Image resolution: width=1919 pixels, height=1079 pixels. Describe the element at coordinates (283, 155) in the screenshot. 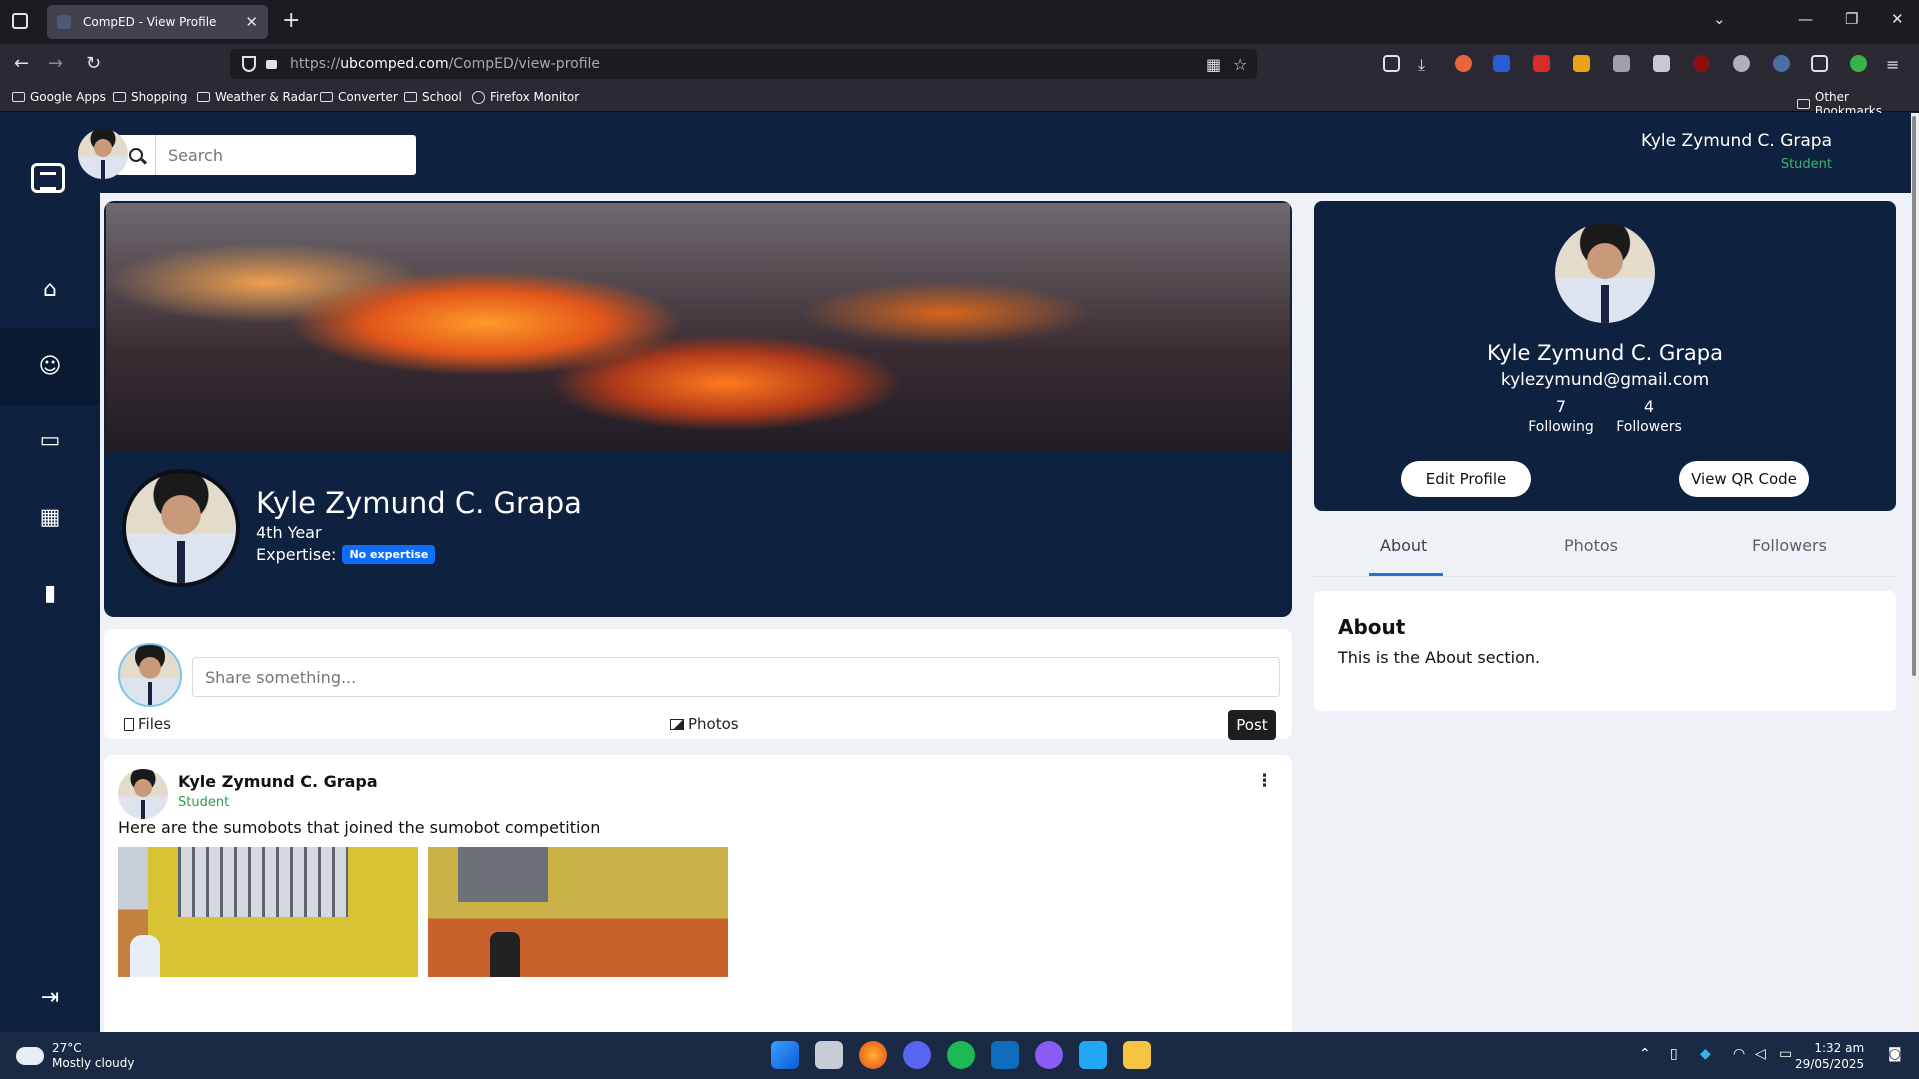

I see `search-input` at that location.